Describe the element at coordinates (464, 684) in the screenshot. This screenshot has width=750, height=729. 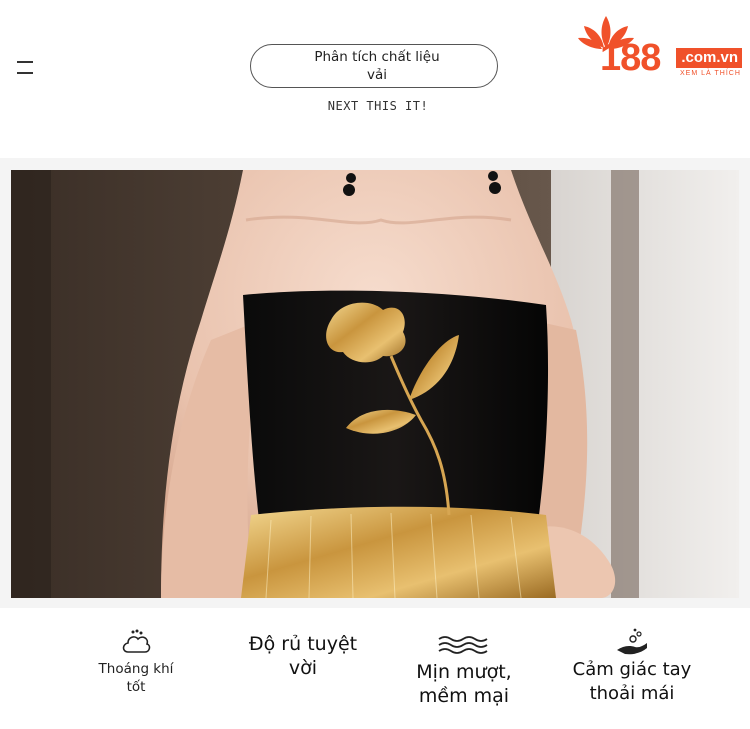
I see `feature-label: Mịn mượt, mềm mại` at that location.